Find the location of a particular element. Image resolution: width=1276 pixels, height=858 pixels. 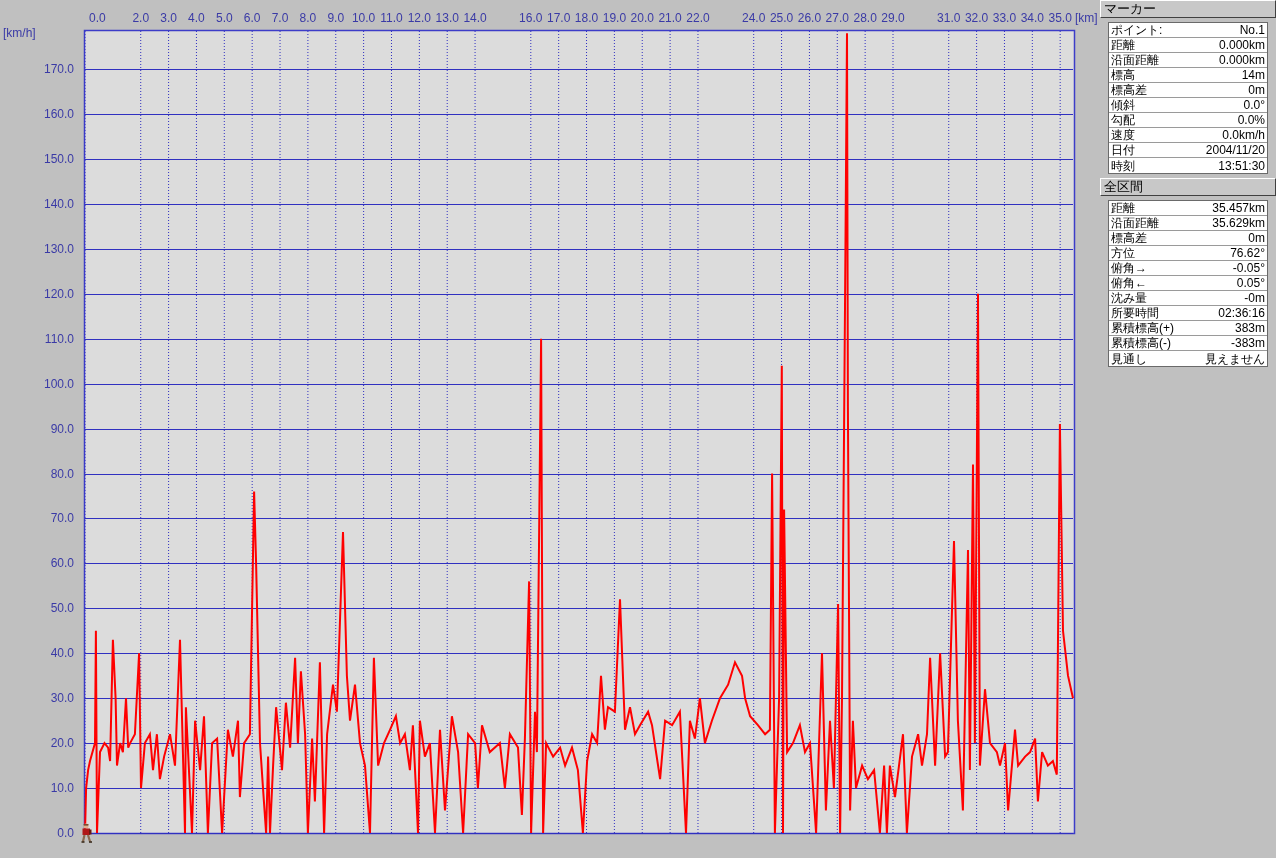

field-value: 13:51:30 is located at coordinates (1241, 165).